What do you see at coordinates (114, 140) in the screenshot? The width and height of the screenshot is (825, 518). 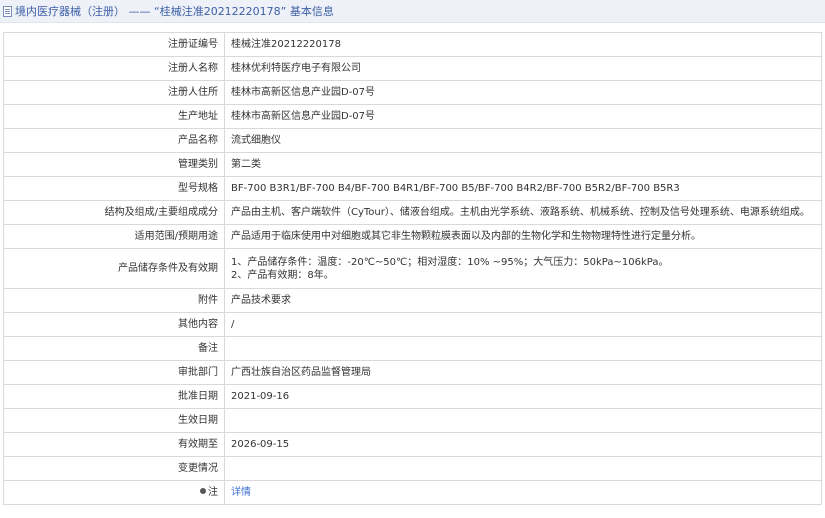 I see `field-label: 产品名称` at bounding box center [114, 140].